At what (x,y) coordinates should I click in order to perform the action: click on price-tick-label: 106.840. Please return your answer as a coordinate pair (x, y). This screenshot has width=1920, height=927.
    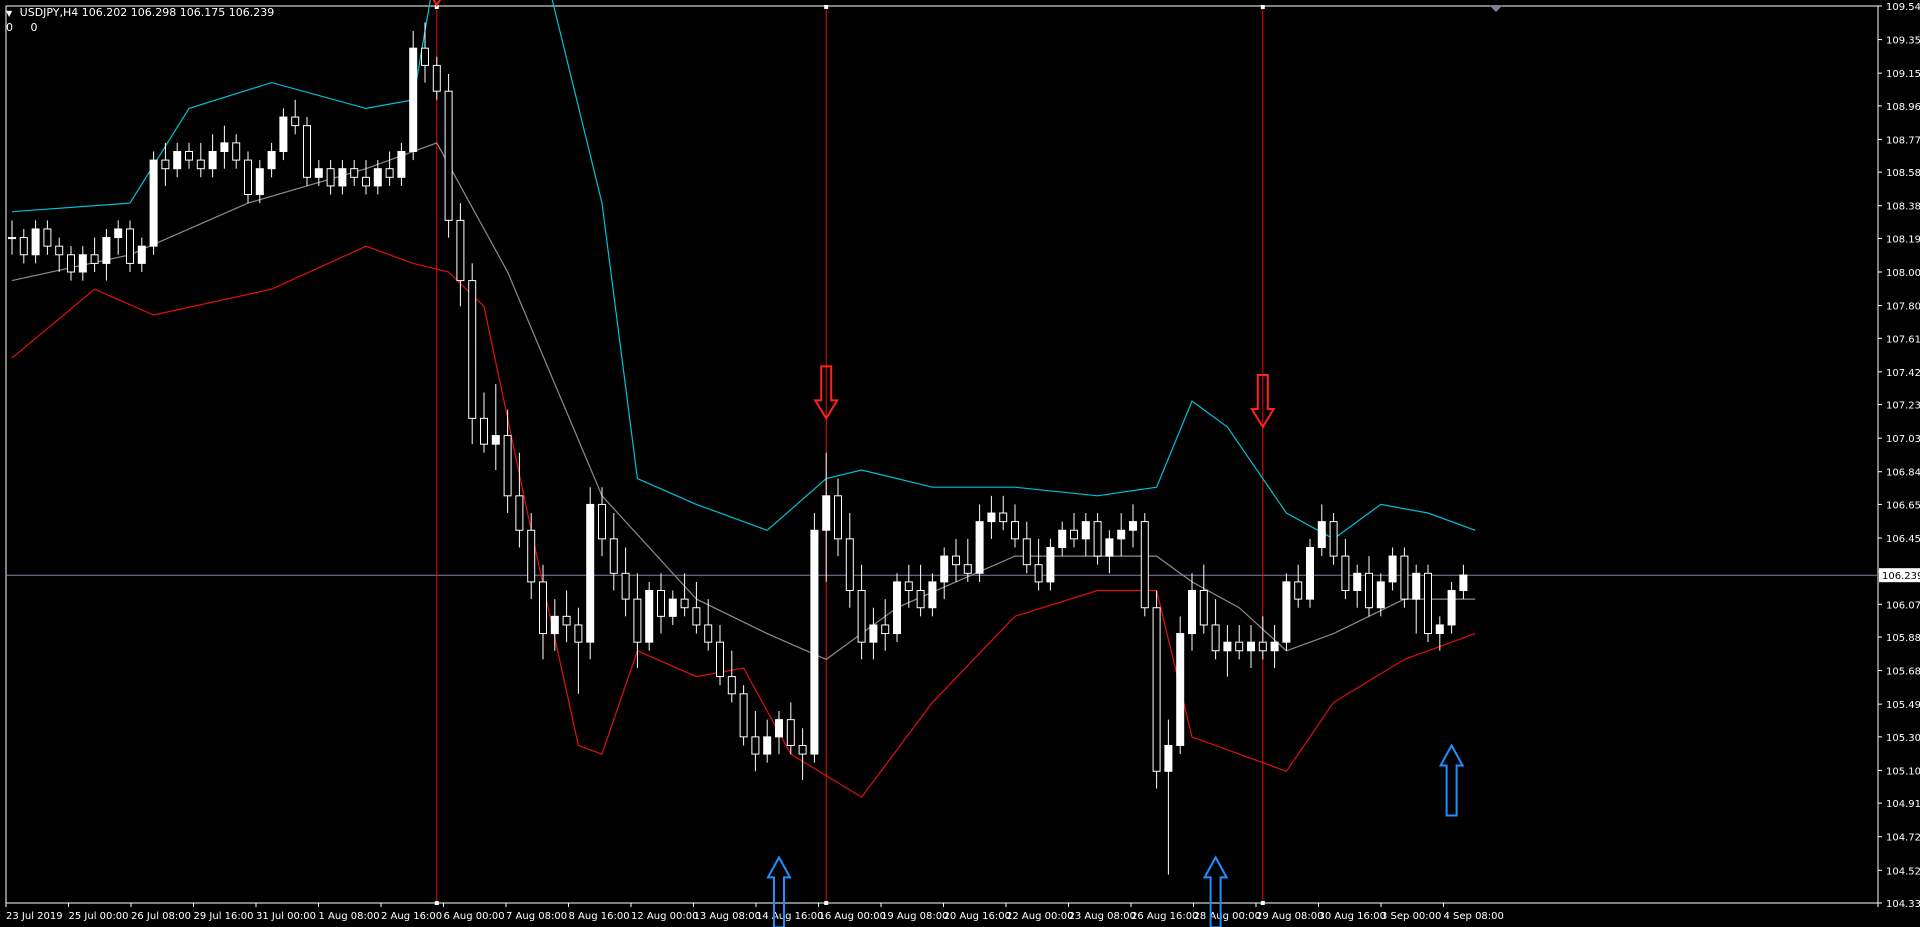
    Looking at the image, I should click on (1903, 473).